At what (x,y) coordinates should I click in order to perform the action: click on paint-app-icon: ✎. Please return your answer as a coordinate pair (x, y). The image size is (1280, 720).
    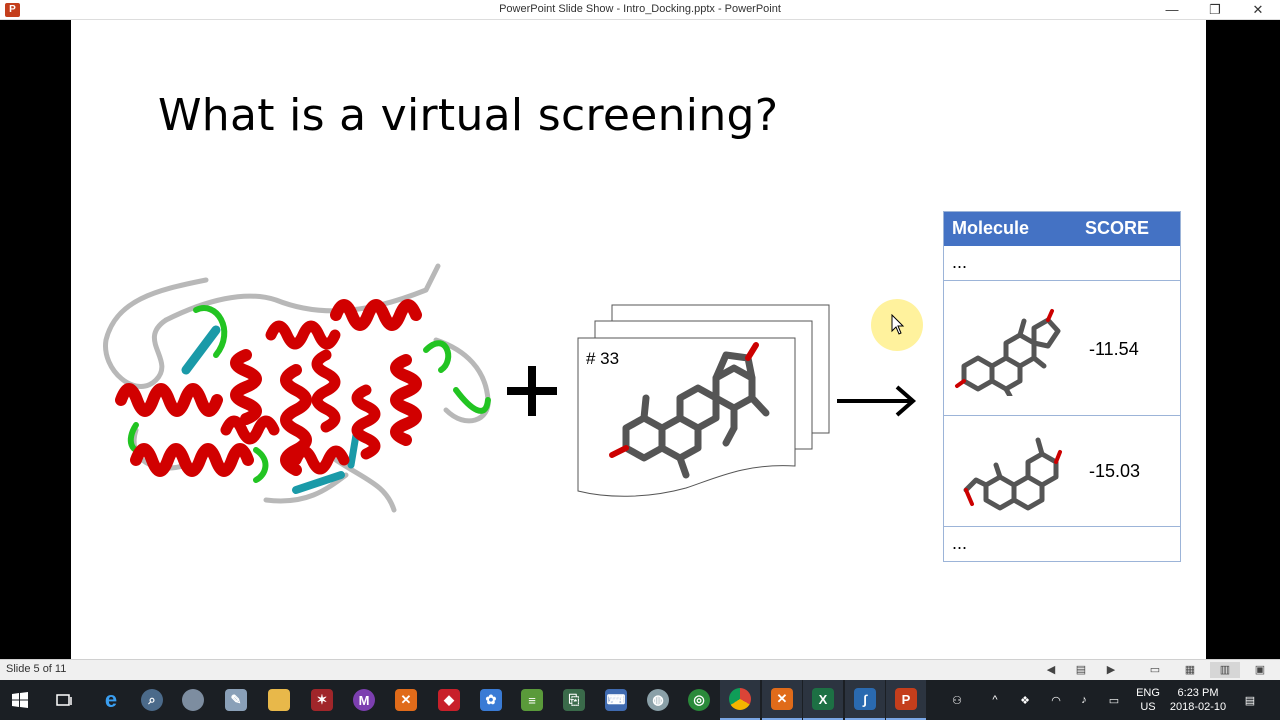
    Looking at the image, I should click on (236, 700).